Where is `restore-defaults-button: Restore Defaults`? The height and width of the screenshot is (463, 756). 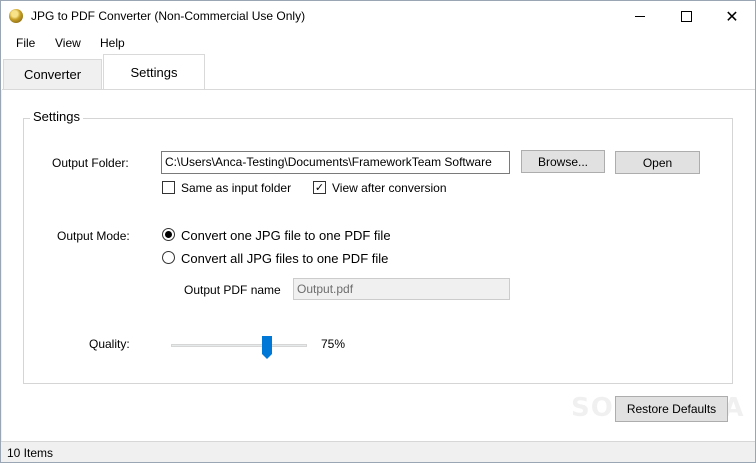 restore-defaults-button: Restore Defaults is located at coordinates (671, 409).